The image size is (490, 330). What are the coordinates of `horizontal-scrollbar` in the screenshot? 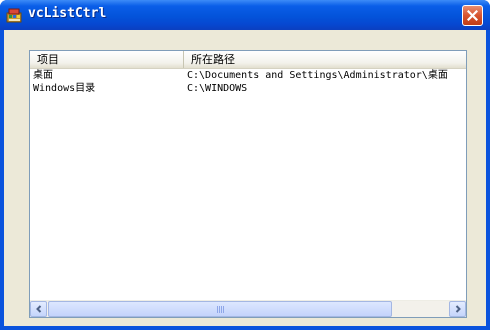 It's located at (248, 308).